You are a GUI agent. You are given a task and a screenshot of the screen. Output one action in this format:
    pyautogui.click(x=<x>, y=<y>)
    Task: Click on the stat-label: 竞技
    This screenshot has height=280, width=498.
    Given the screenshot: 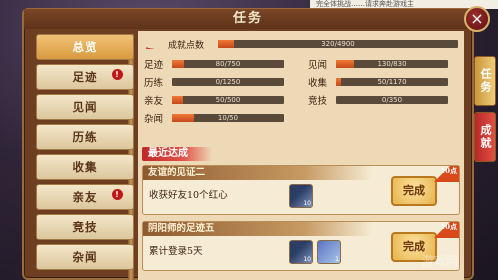 What is the action you would take?
    pyautogui.click(x=318, y=101)
    